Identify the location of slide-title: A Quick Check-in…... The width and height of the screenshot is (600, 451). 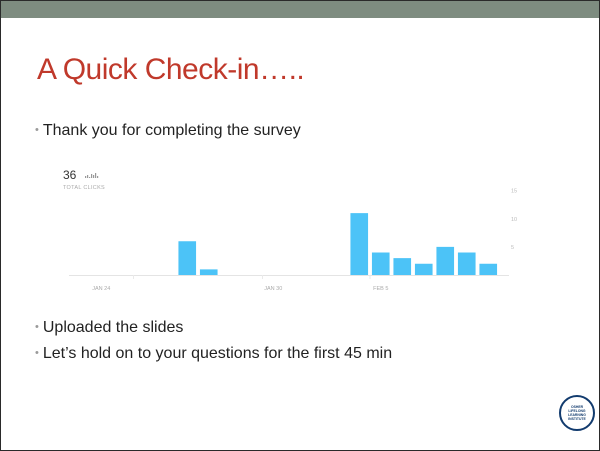
(171, 69).